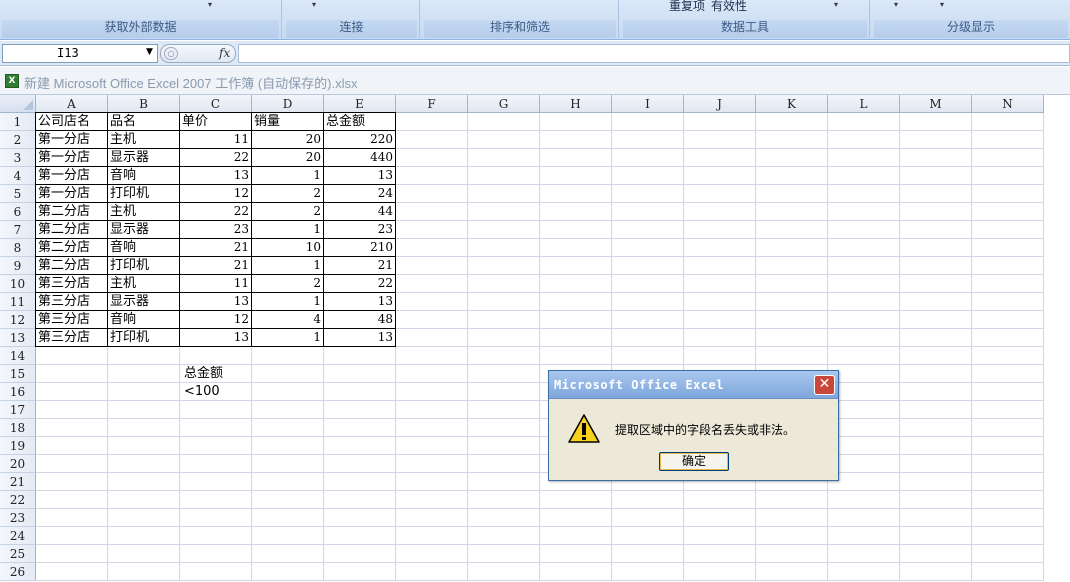  I want to click on cell-D17, so click(288, 410).